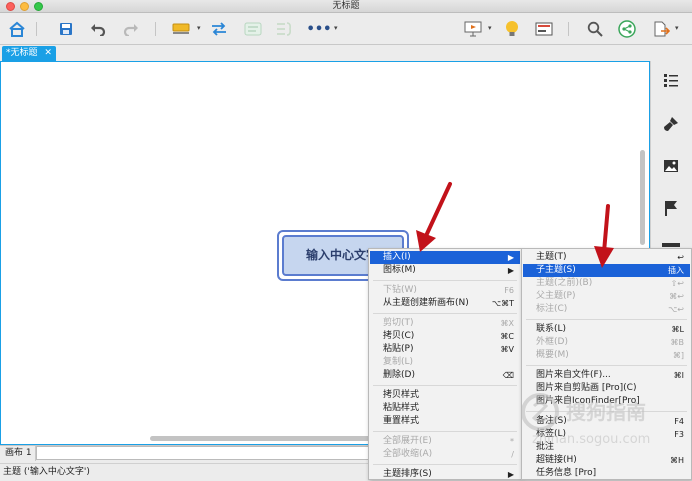  Describe the element at coordinates (564, 283) in the screenshot. I see `submenu-item-label: 主题(之前)(B)` at that location.